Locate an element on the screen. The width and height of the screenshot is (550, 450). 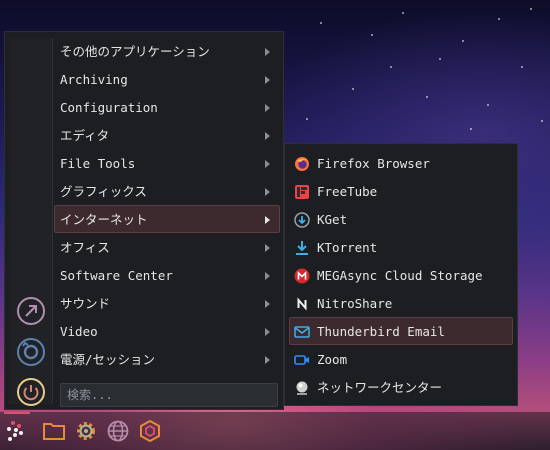
app-menu-button is located at coordinates (17, 431).